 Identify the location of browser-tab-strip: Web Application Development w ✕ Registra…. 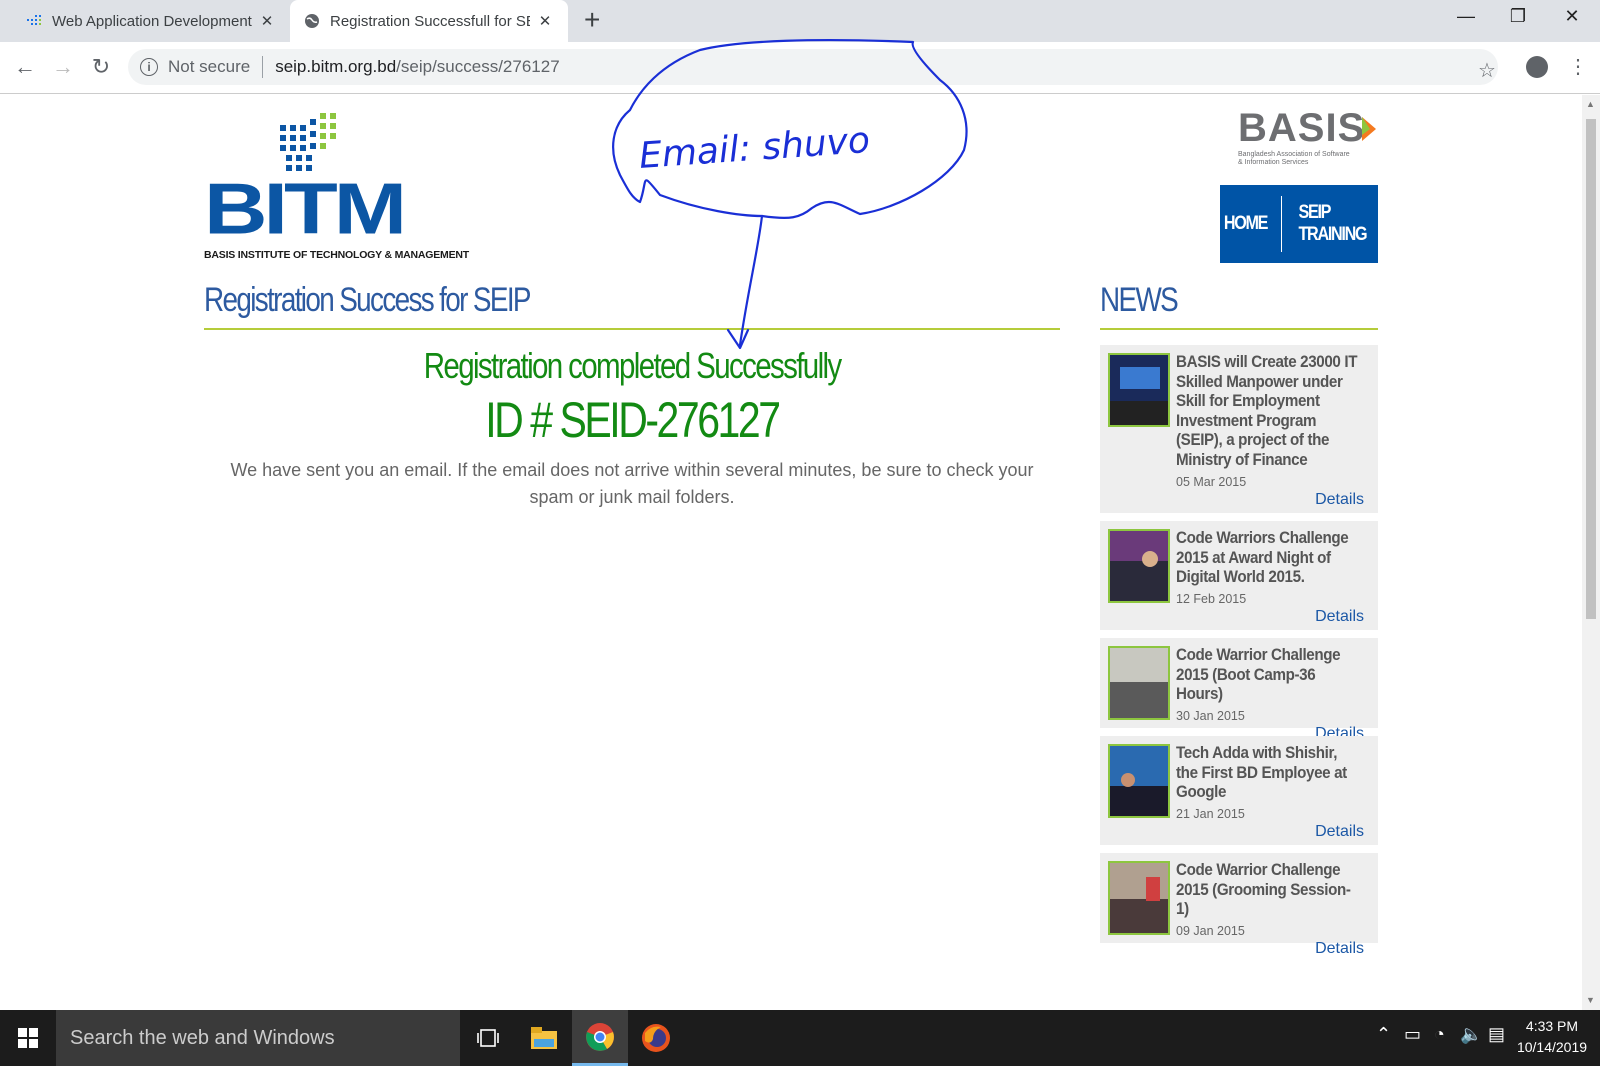
(800, 21).